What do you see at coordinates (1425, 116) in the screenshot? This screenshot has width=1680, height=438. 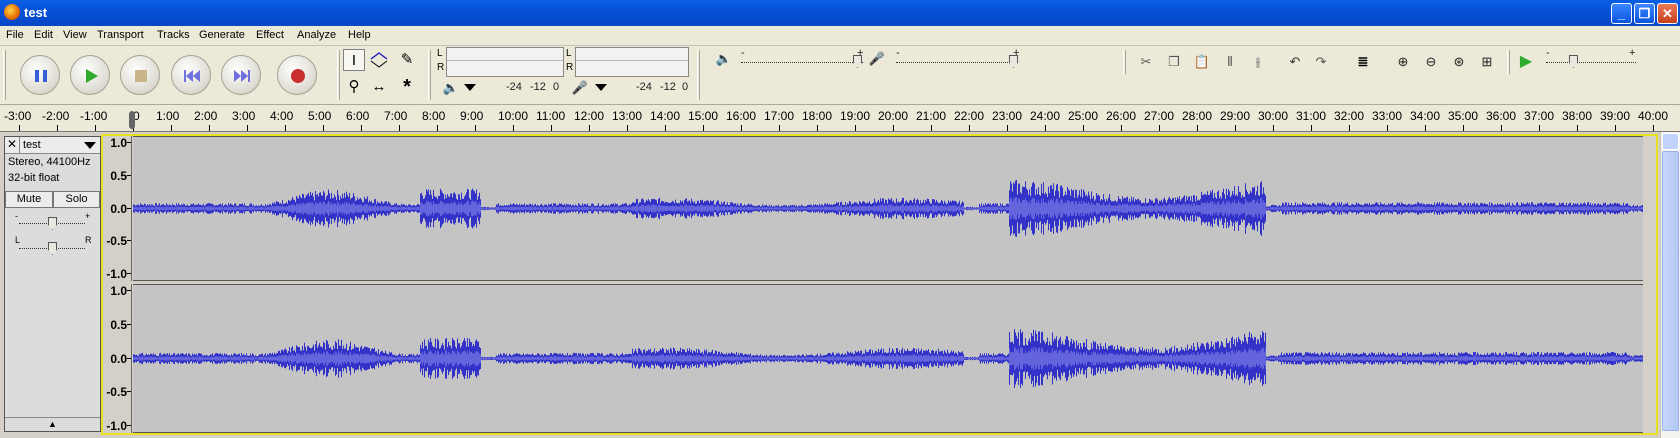 I see `ruler-label: 34:00` at bounding box center [1425, 116].